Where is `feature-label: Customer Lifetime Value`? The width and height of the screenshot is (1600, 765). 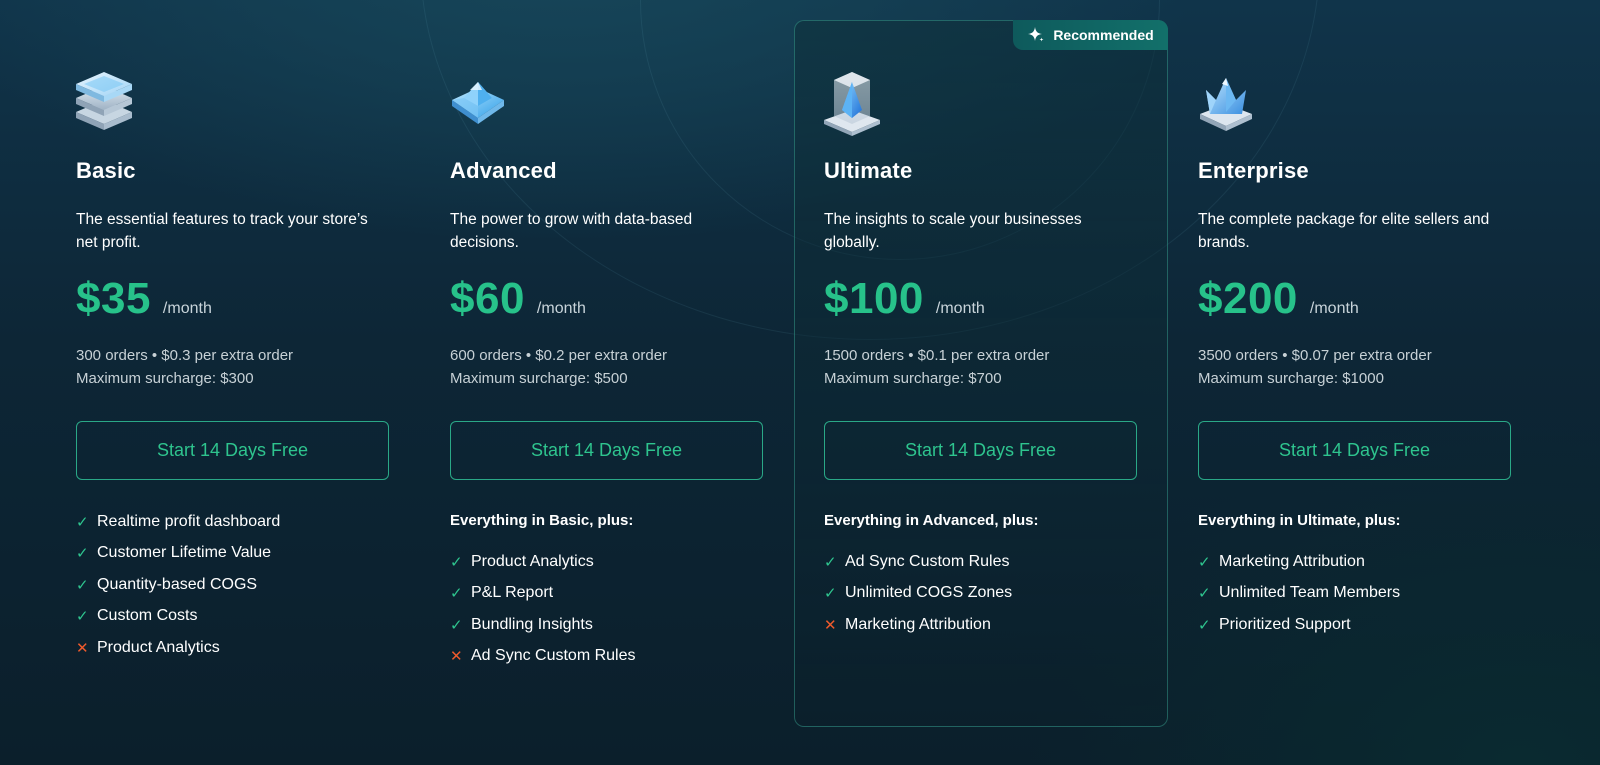 feature-label: Customer Lifetime Value is located at coordinates (184, 553).